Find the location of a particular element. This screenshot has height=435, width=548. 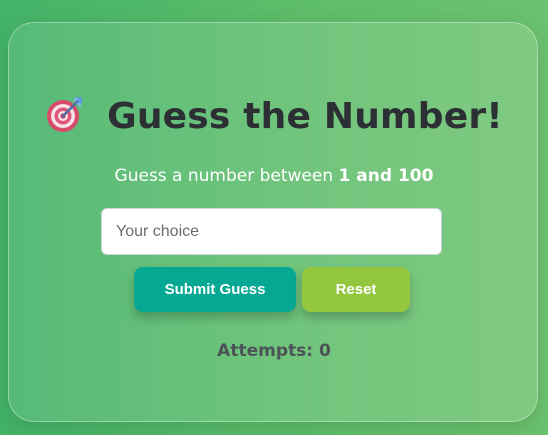

attempts-count: 0 is located at coordinates (324, 351).